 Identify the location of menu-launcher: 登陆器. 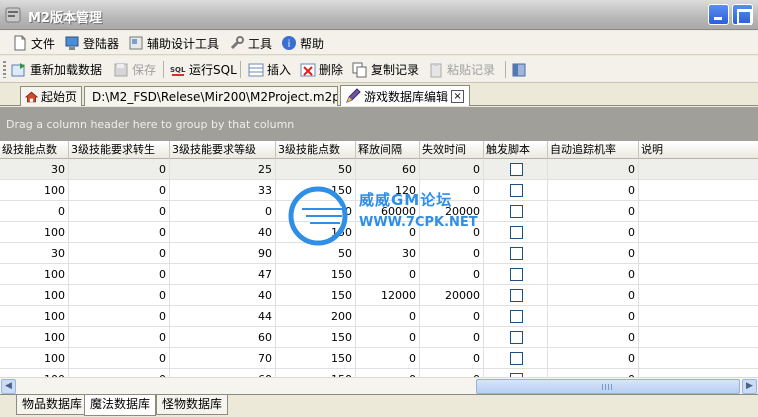
(91, 43).